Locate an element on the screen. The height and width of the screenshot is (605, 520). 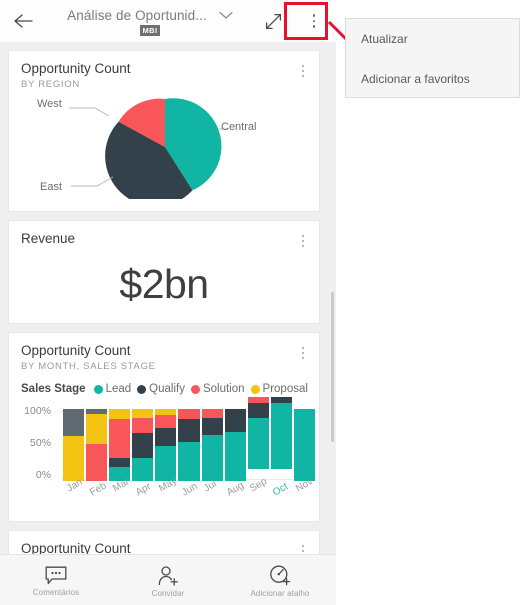
nav-comments: Comentários is located at coordinates (56, 580).